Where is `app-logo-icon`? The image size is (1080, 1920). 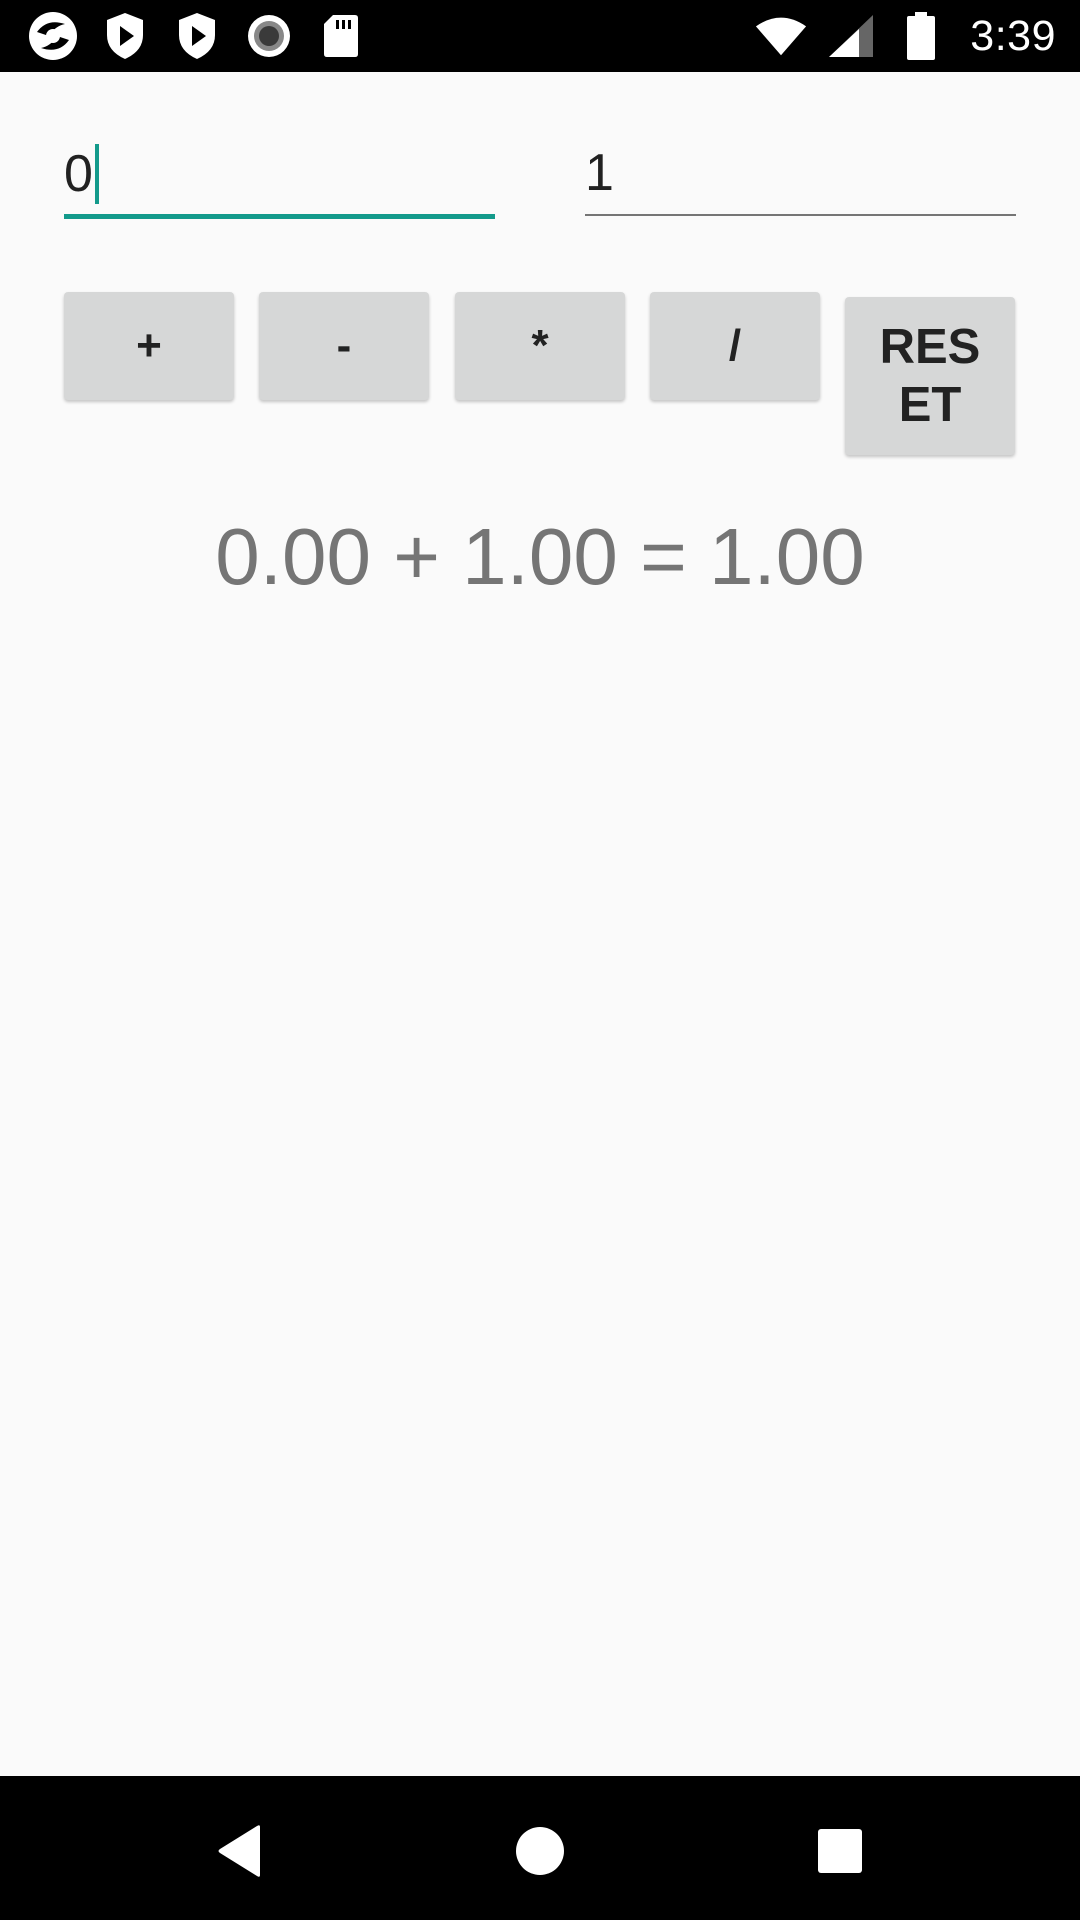 app-logo-icon is located at coordinates (53, 36).